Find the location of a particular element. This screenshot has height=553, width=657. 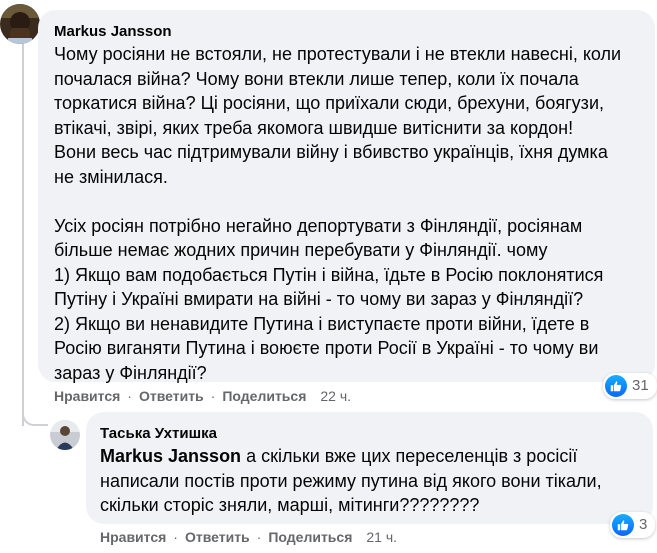

thread-line is located at coordinates (23, 233).